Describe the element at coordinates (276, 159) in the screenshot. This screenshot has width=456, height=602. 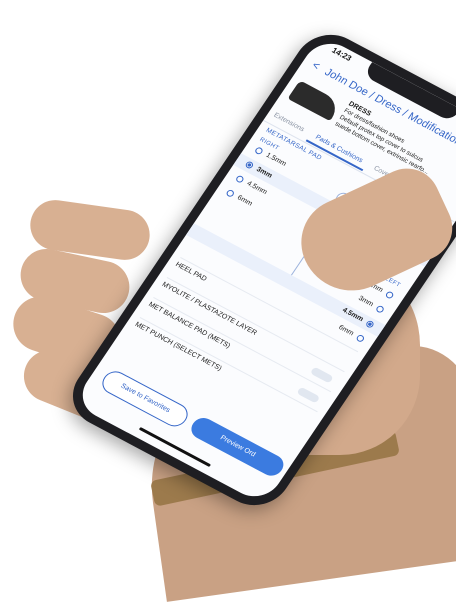
I see `option-label: 1.5mm` at that location.